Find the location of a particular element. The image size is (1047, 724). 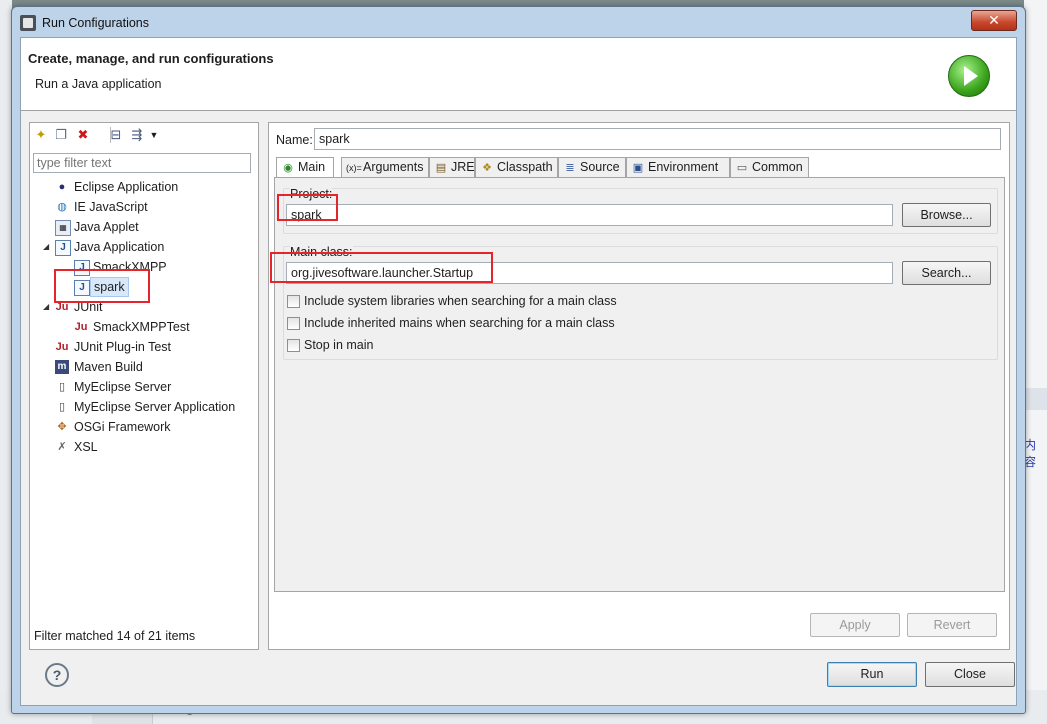

name-label: Name: is located at coordinates (294, 140).